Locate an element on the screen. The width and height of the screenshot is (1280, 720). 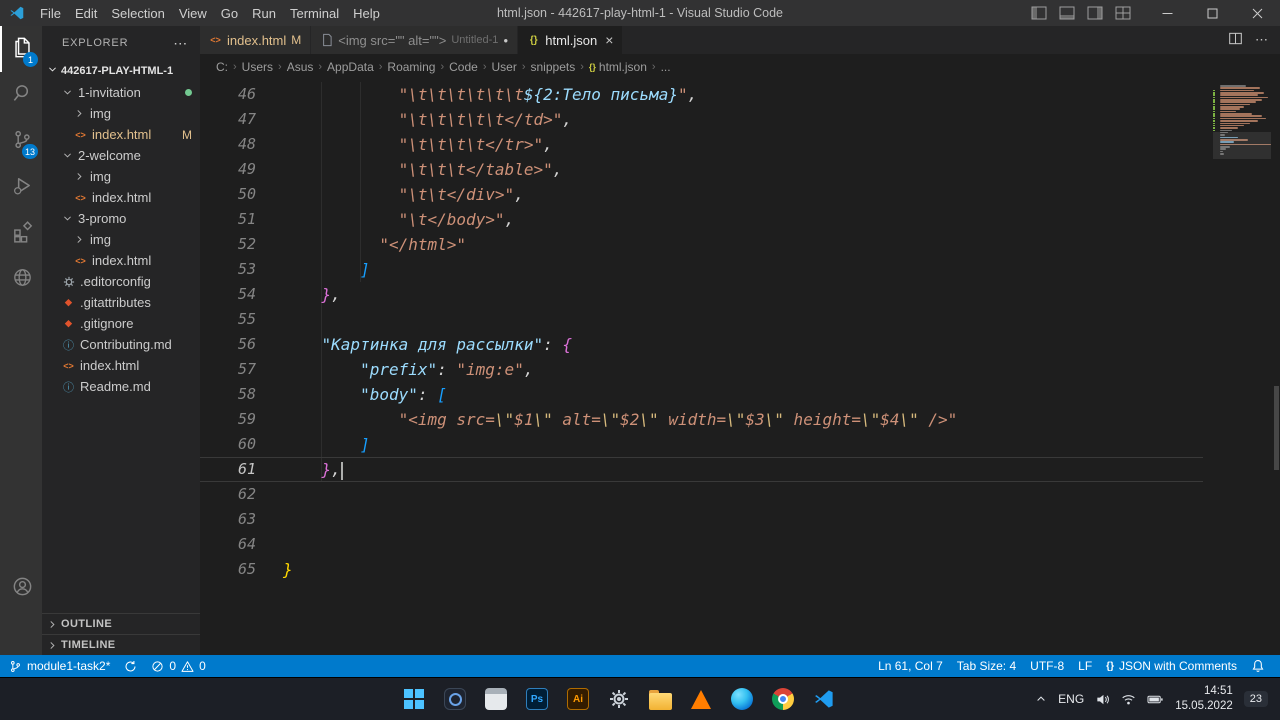
code-line-54: 54 }, is located at coordinates (701, 294).